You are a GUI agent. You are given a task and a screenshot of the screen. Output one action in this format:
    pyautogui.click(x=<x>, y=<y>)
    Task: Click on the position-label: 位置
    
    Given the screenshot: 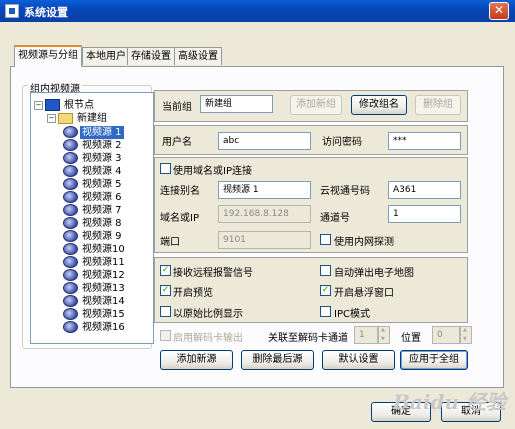 What is the action you would take?
    pyautogui.click(x=411, y=338)
    